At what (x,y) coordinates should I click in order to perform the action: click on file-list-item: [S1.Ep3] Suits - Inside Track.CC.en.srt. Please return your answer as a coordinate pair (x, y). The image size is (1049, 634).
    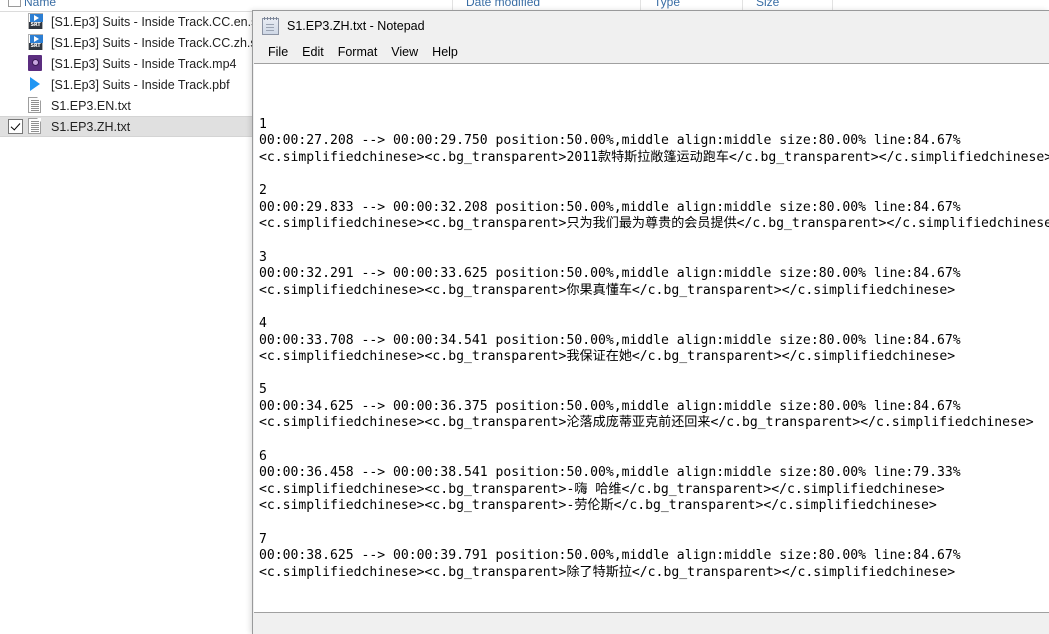
    Looking at the image, I should click on (132, 21).